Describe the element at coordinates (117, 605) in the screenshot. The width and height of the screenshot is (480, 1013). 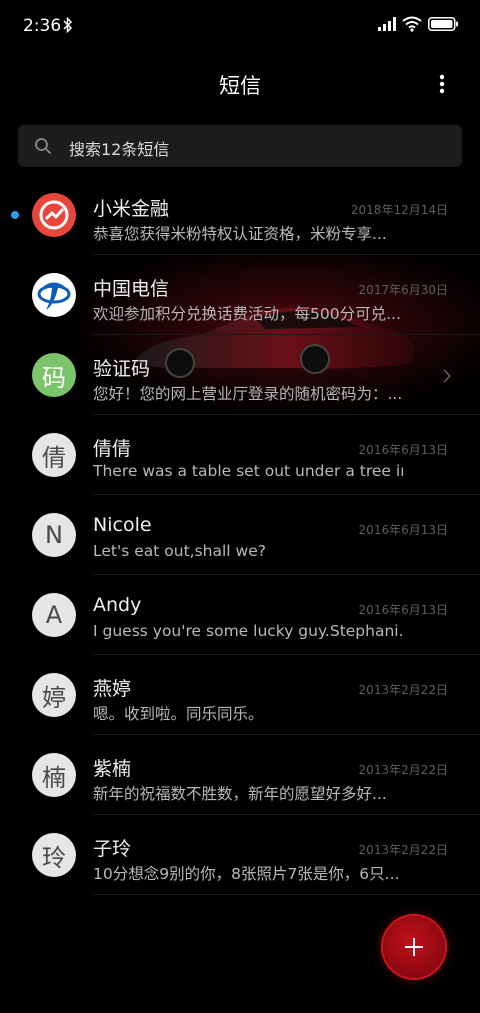
I see `contact-name: Andy` at that location.